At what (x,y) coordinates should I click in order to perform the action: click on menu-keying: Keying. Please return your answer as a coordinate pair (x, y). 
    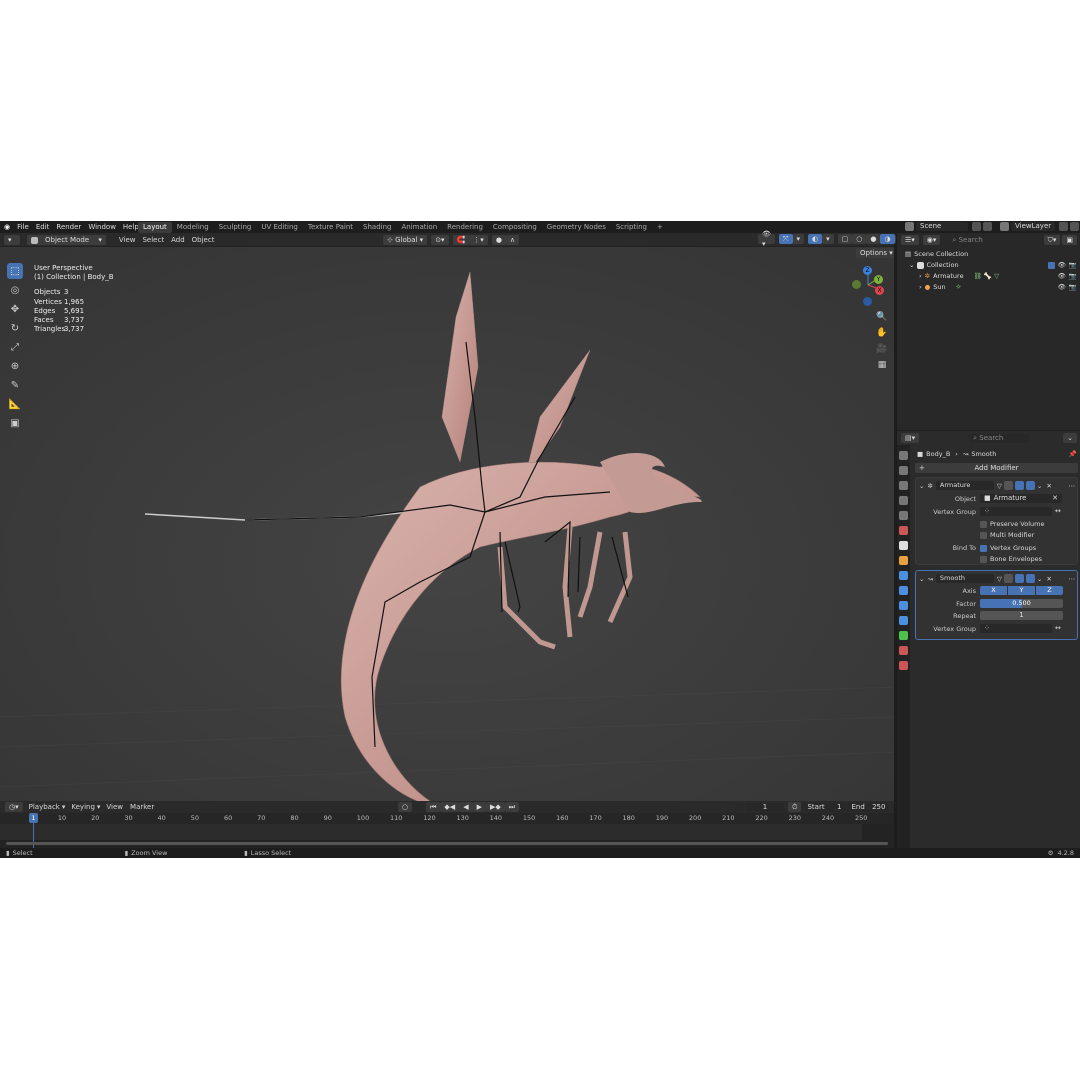
    Looking at the image, I should click on (83, 807).